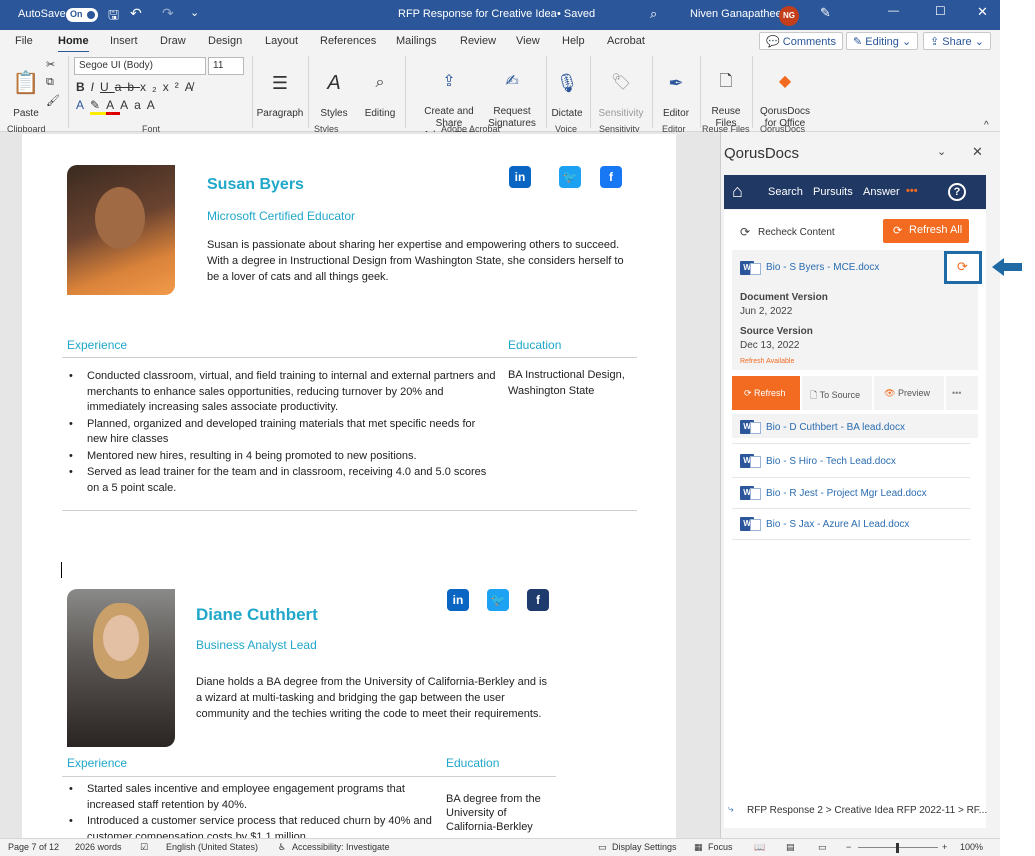  I want to click on web-layout-icon: ▭, so click(822, 847).